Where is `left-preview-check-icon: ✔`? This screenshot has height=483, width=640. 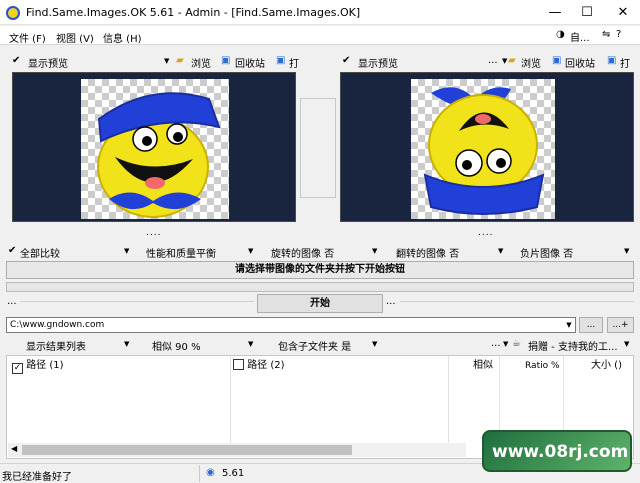 left-preview-check-icon: ✔ is located at coordinates (16, 60).